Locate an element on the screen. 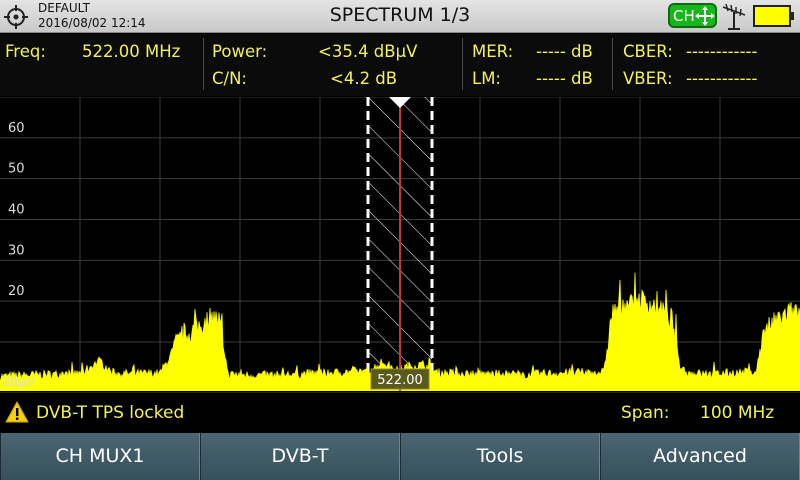 The height and width of the screenshot is (480, 800). status-bar: DVB-T TPS locked Span: 100 MHz is located at coordinates (400, 412).